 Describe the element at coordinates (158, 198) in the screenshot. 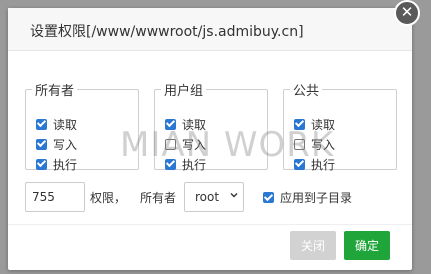

I see `owner-label: 所有者` at that location.